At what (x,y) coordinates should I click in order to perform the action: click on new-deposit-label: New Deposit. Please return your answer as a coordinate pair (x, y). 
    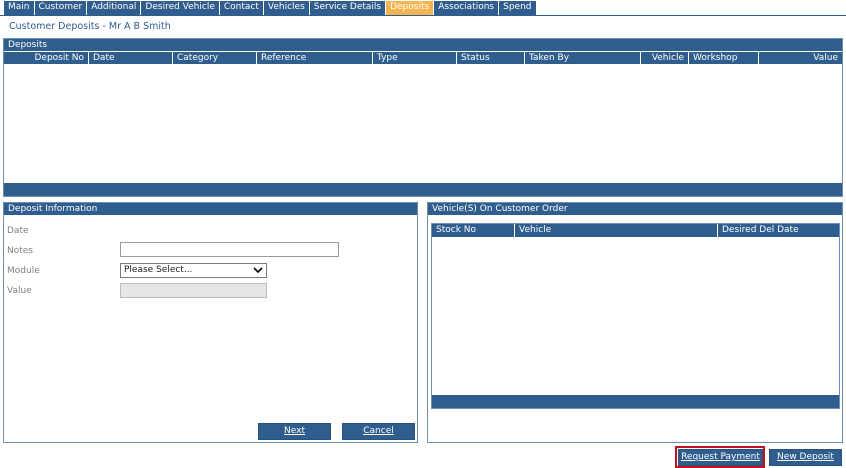
    Looking at the image, I should click on (805, 457).